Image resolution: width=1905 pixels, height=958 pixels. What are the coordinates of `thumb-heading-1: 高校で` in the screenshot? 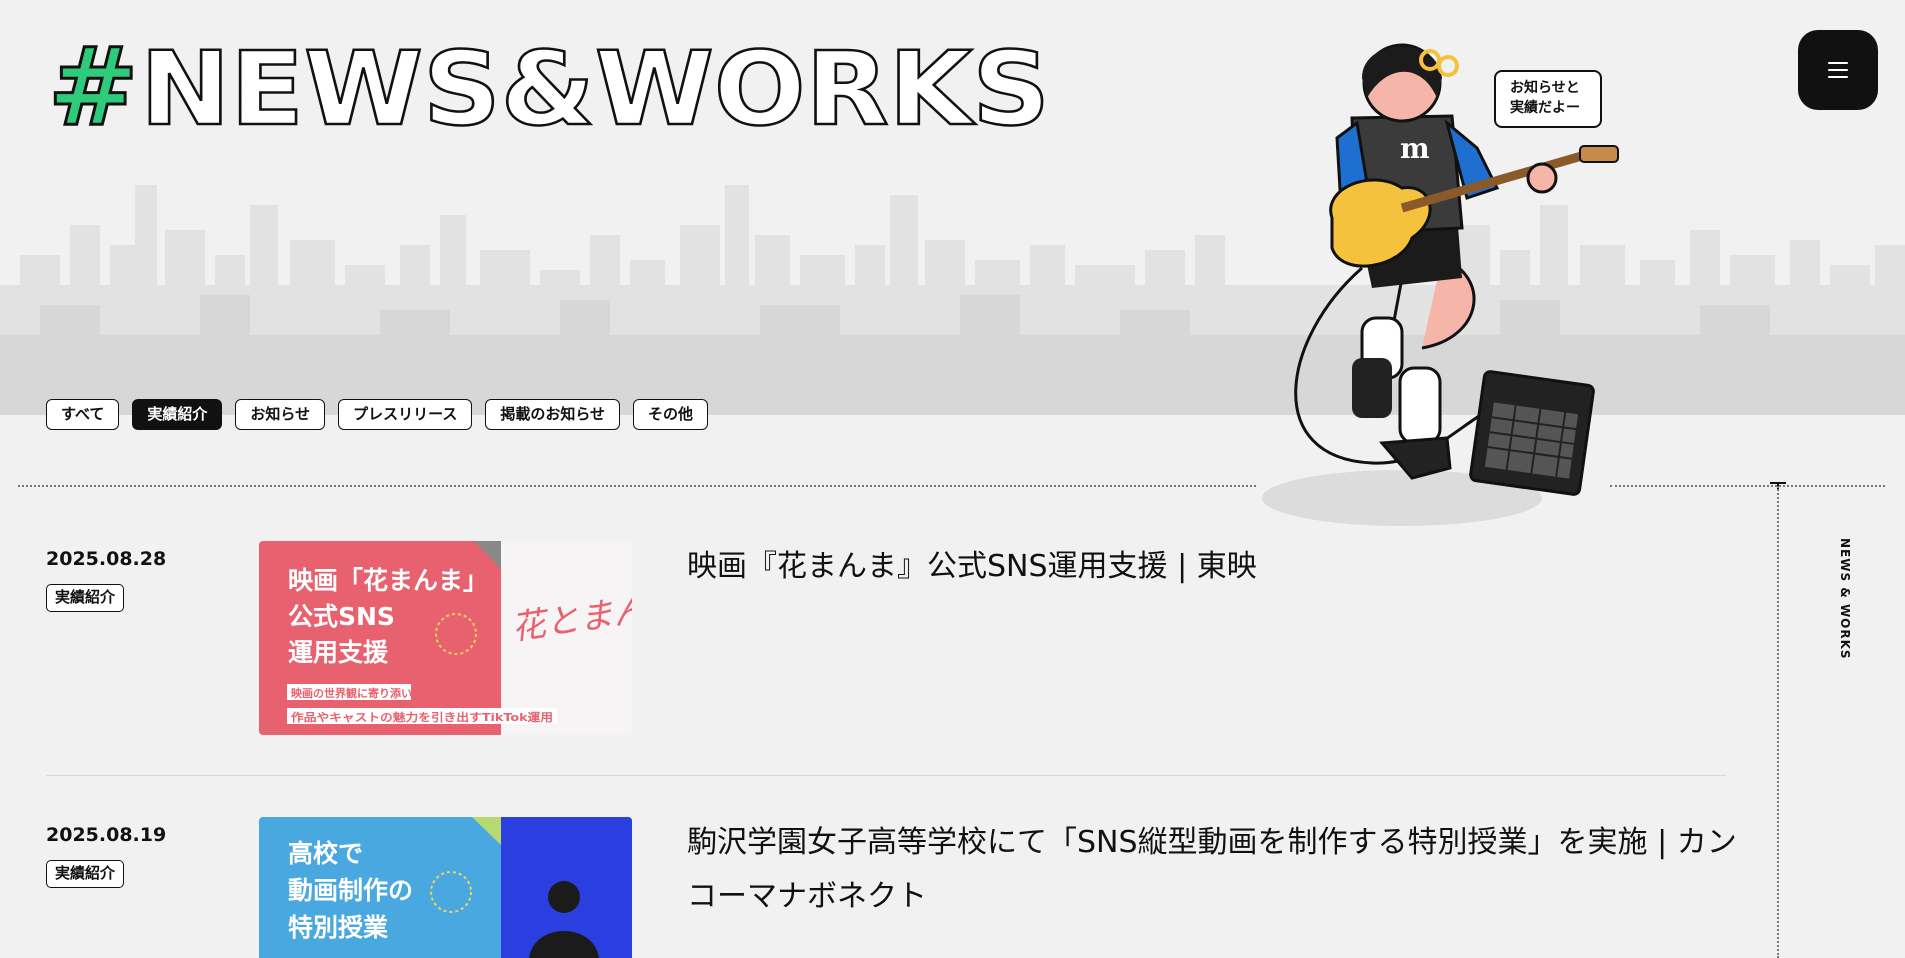 It's located at (325, 853).